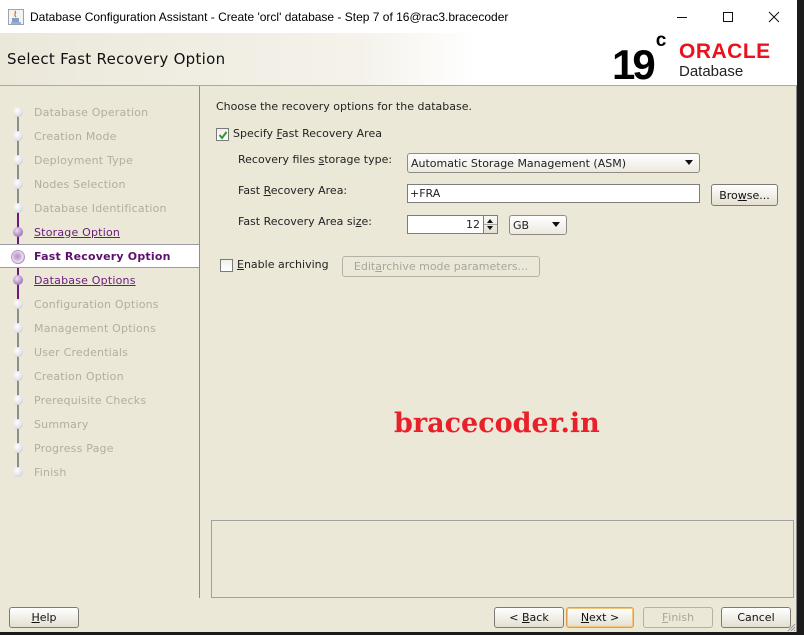 The width and height of the screenshot is (804, 635). I want to click on minimize-button, so click(682, 16).